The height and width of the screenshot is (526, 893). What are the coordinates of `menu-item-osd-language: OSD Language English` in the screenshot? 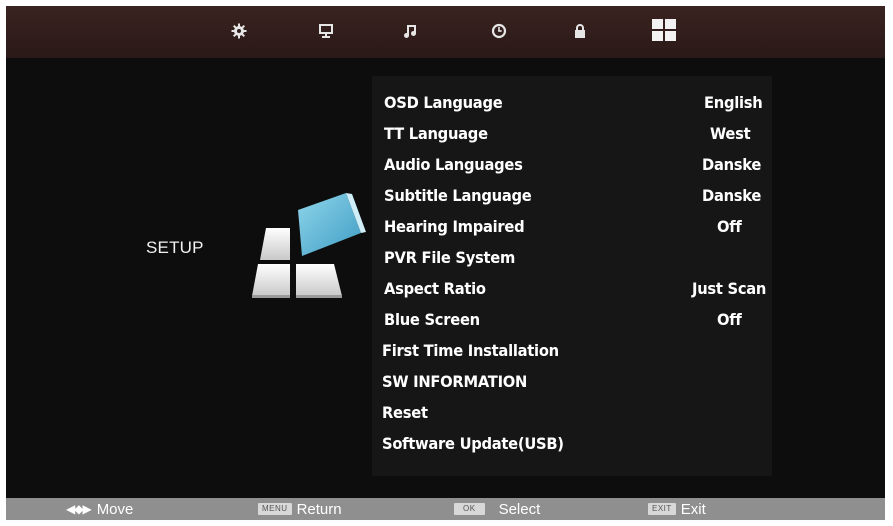 It's located at (572, 103).